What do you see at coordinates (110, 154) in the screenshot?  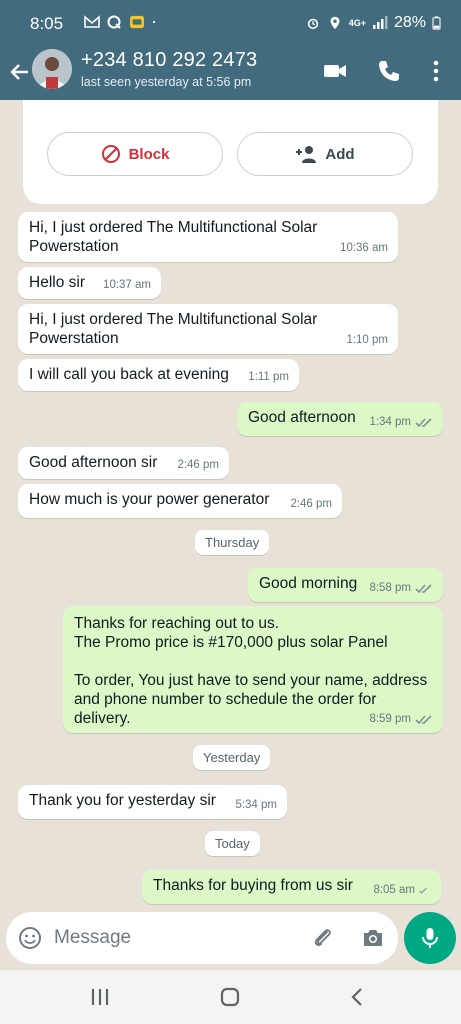 I see `block-icon` at bounding box center [110, 154].